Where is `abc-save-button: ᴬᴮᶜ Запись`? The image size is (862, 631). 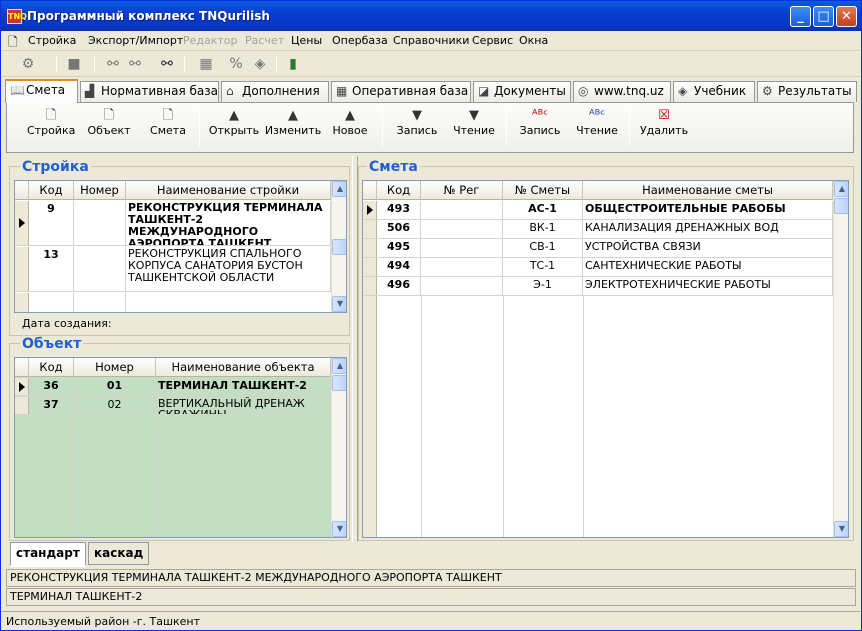 abc-save-button: ᴬᴮᶜ Запись is located at coordinates (540, 122).